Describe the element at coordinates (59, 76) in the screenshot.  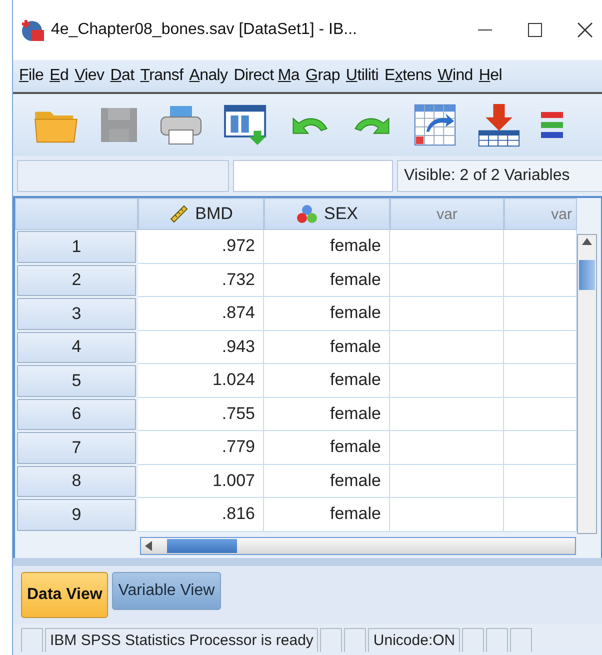
I see `menu-item: Ed` at that location.